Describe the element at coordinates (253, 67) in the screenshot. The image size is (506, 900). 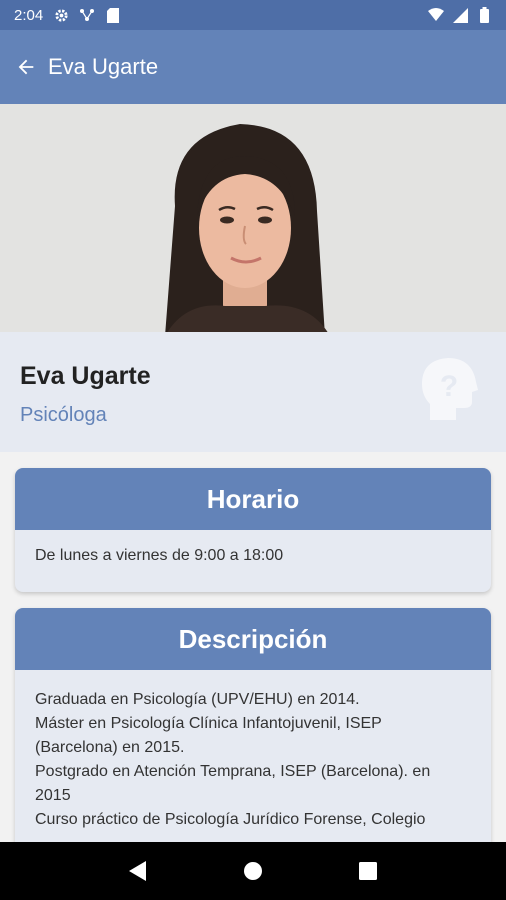
I see `app-bar: Eva Ugarte` at that location.